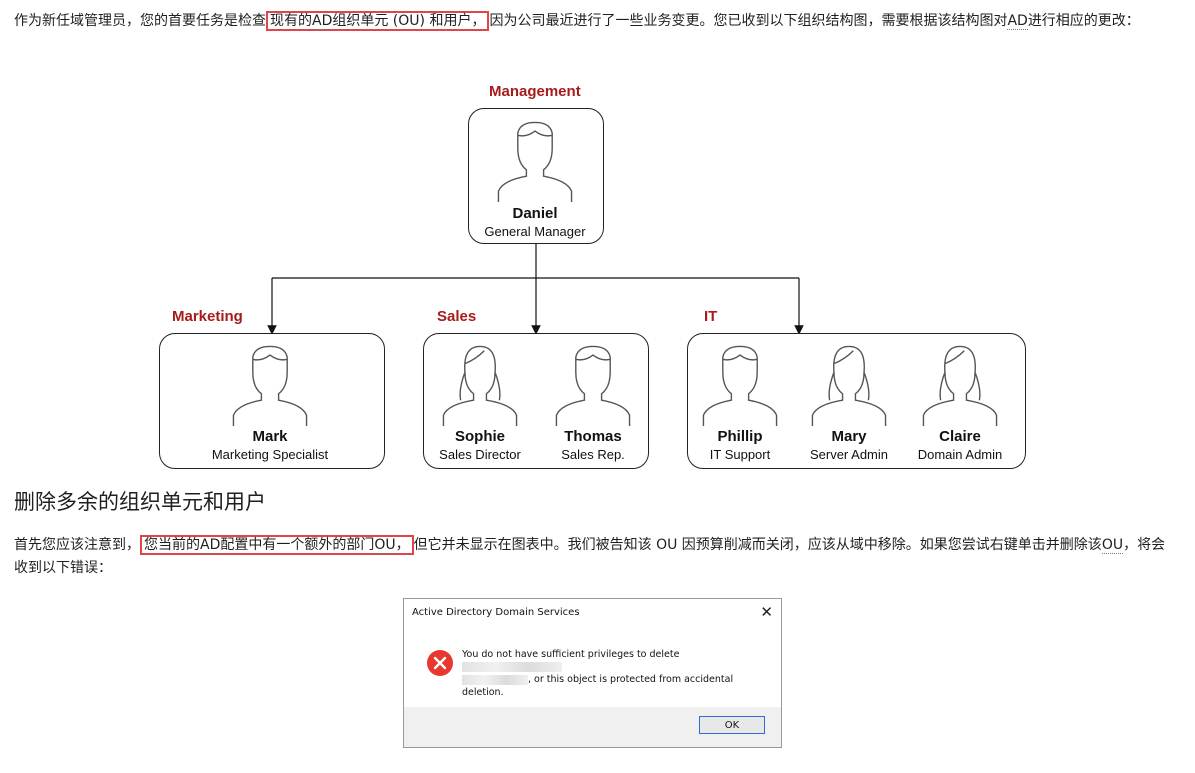 The height and width of the screenshot is (773, 1195). I want to click on ok-button: OK, so click(732, 725).